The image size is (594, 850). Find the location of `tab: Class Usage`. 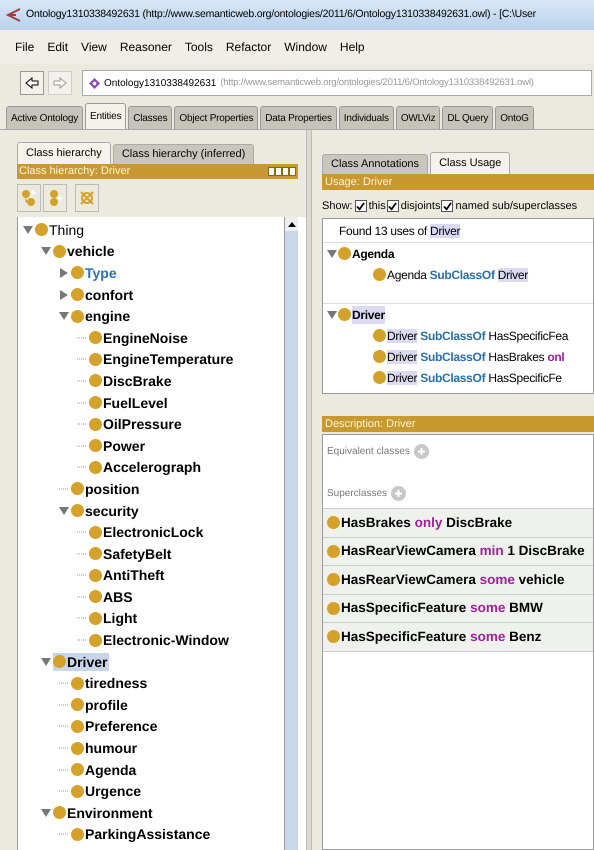

tab: Class Usage is located at coordinates (470, 163).